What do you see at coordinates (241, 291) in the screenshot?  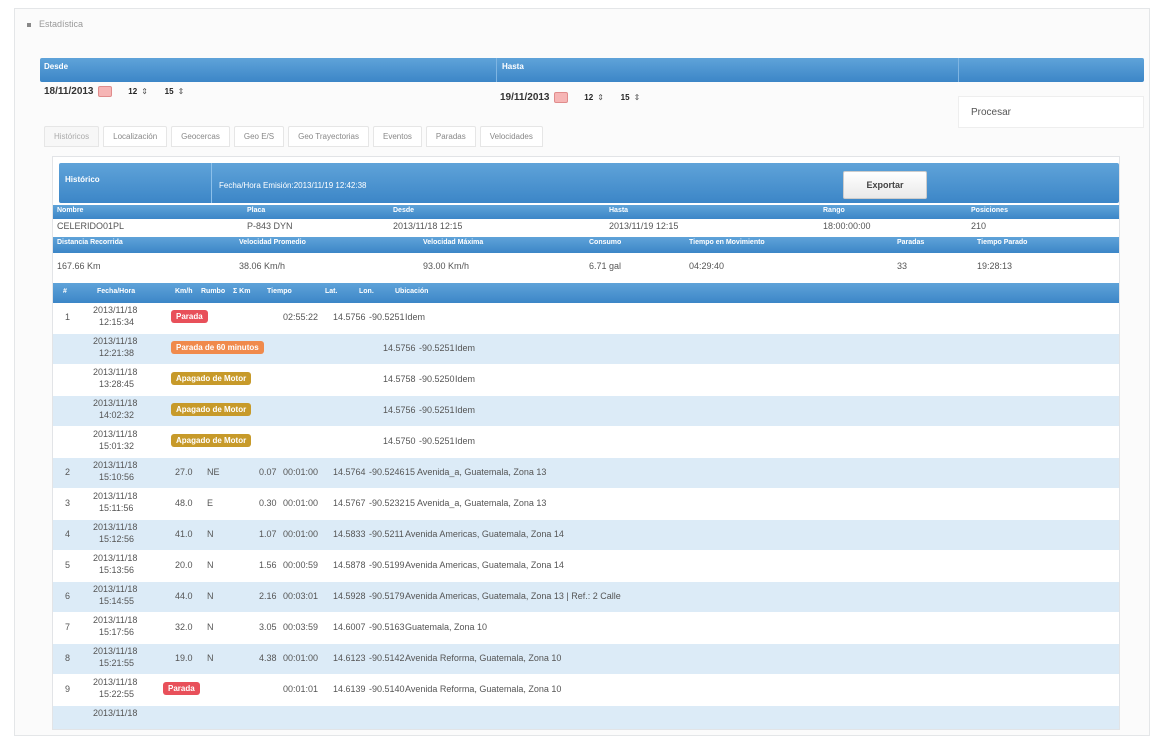 I see `col-sum-km: Σ Km` at bounding box center [241, 291].